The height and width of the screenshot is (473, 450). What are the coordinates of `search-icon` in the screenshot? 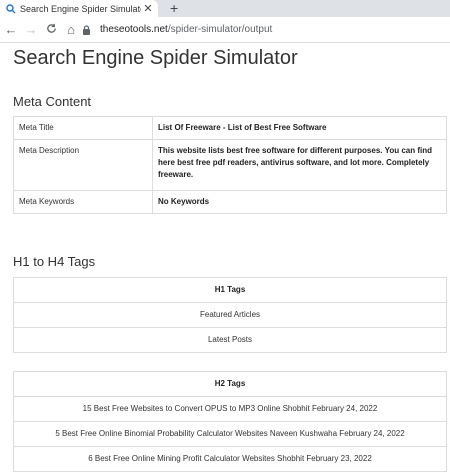 It's located at (11, 8).